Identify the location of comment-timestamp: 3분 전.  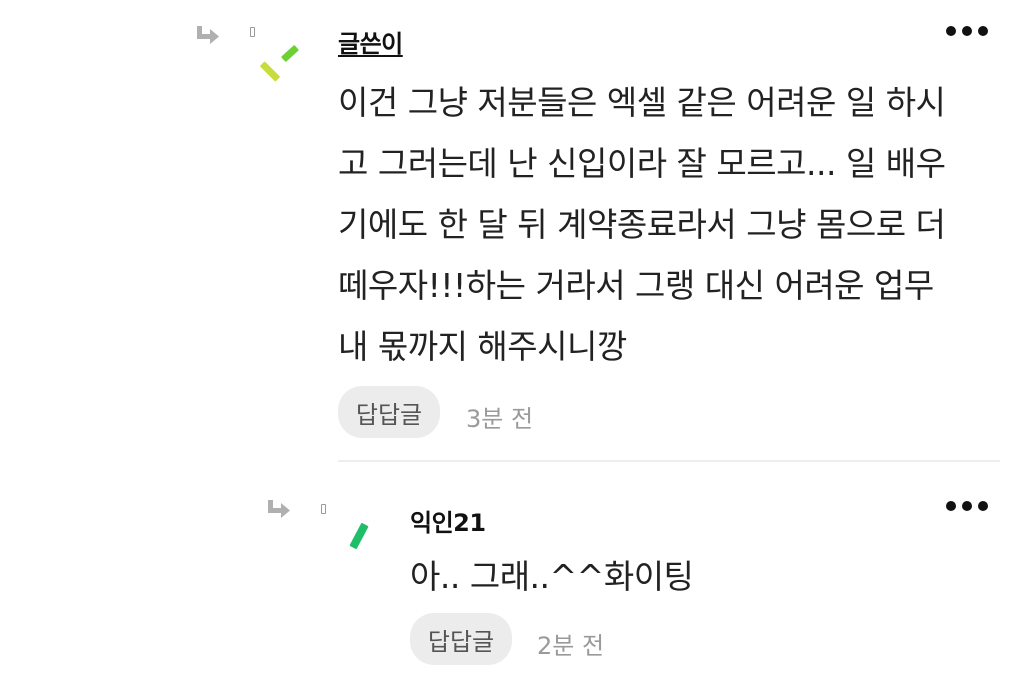
(500, 419).